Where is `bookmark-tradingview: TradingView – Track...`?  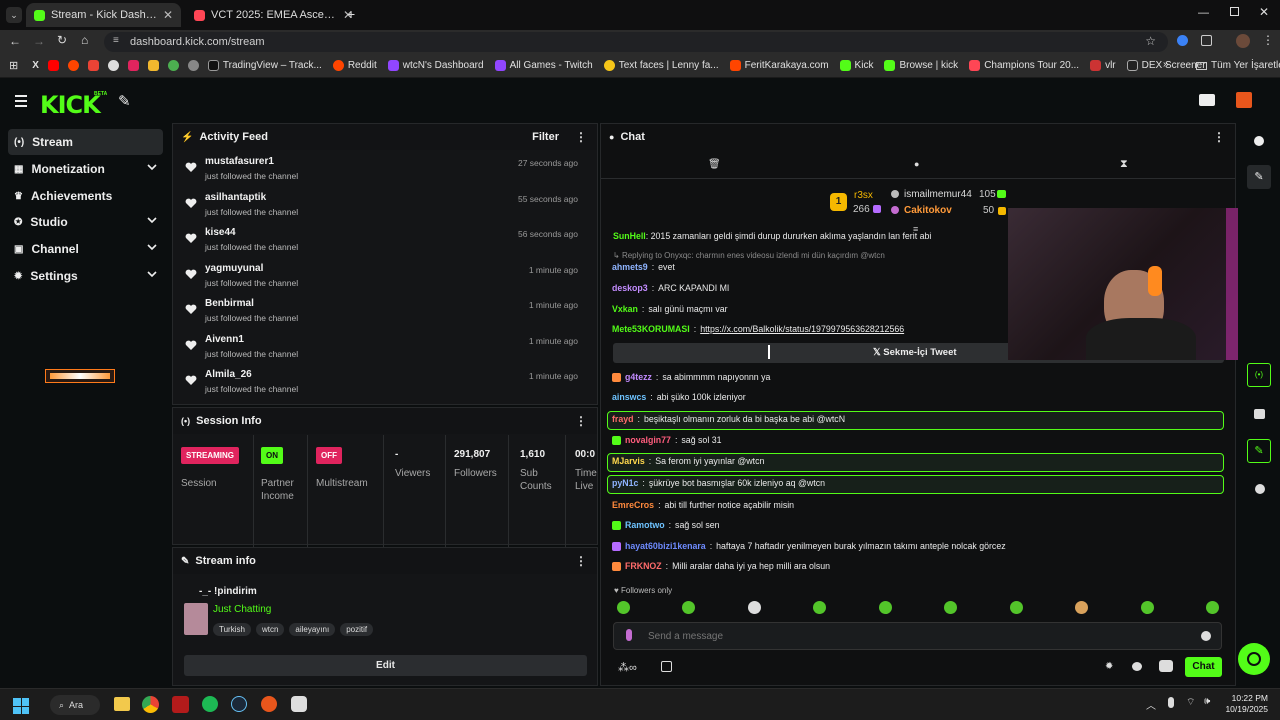 bookmark-tradingview: TradingView – Track... is located at coordinates (264, 65).